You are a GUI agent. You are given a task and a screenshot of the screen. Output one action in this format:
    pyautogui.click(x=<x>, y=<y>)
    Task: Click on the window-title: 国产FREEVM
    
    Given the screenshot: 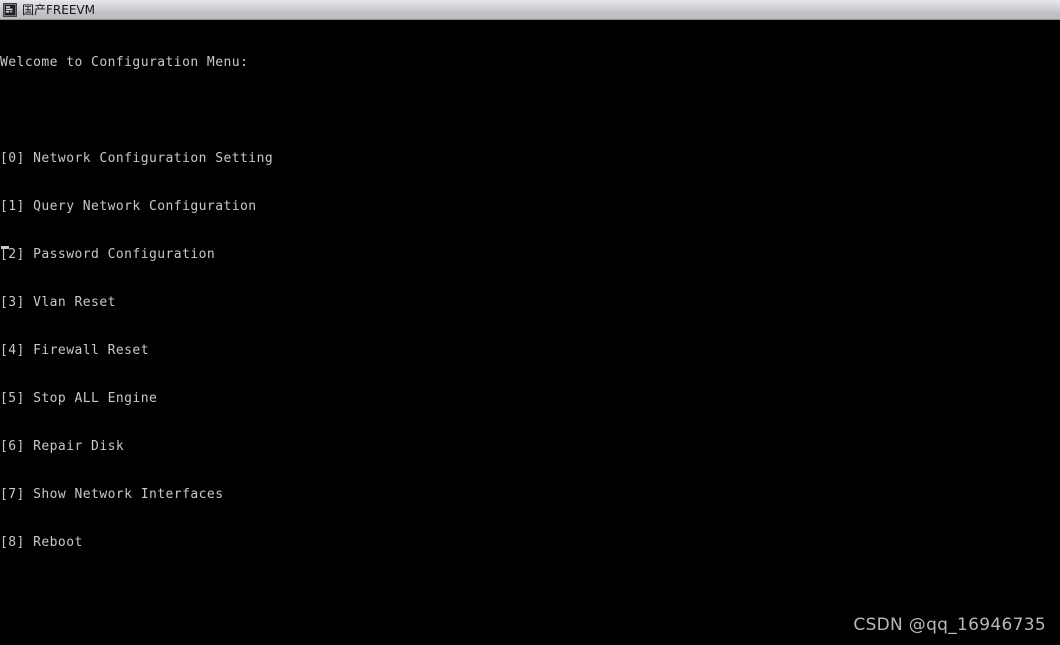 What is the action you would take?
    pyautogui.click(x=58, y=9)
    